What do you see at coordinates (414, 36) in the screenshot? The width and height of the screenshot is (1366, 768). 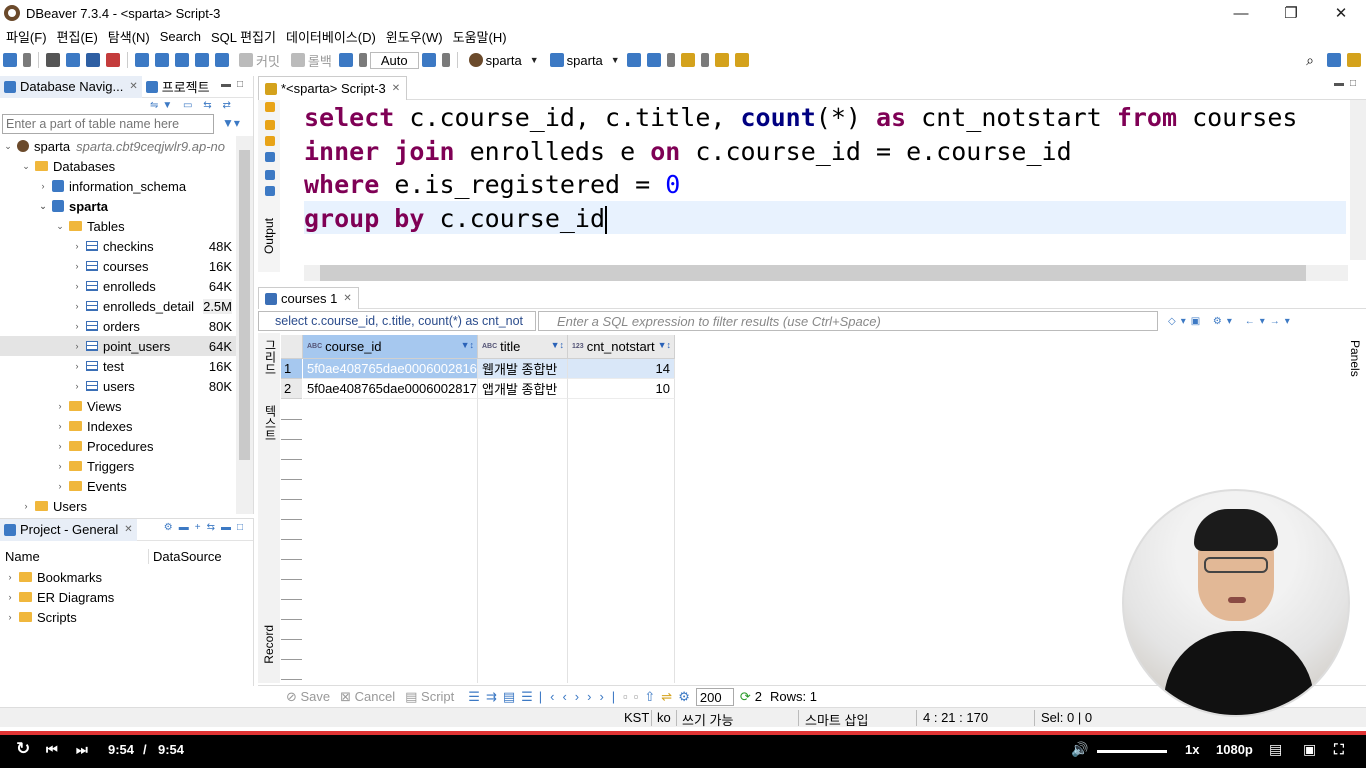 I see `menu-window: 윈도우(W)` at bounding box center [414, 36].